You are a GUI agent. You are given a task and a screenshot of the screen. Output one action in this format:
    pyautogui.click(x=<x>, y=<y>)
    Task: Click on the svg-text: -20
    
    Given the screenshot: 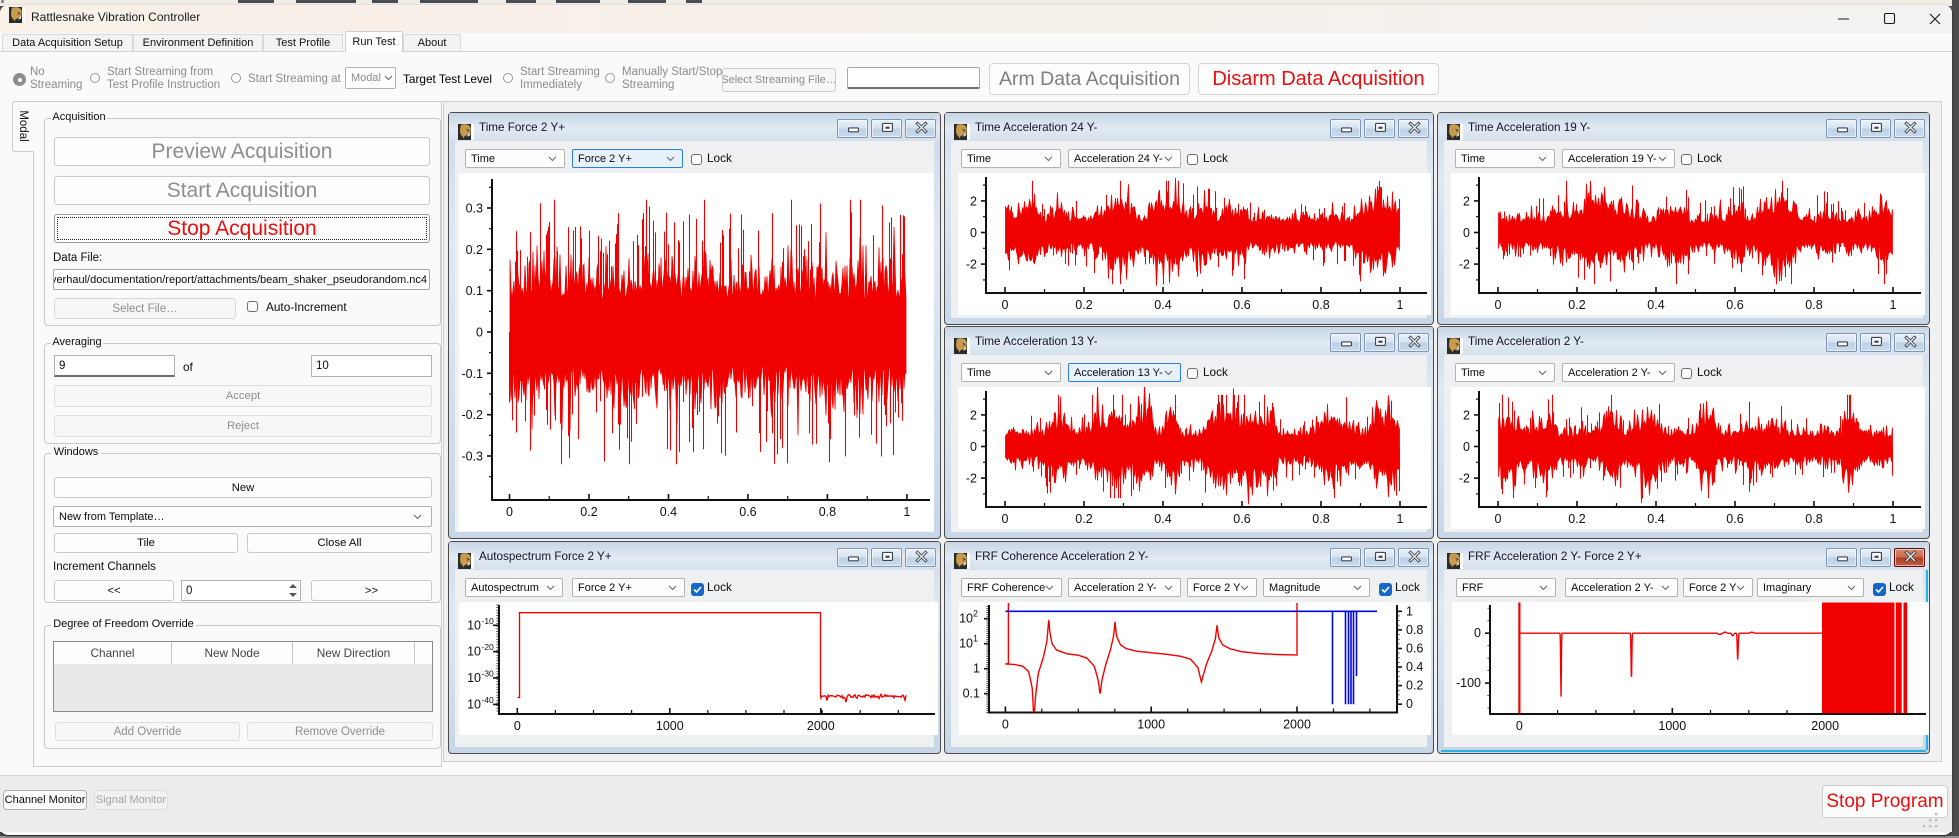 What is the action you would take?
    pyautogui.click(x=488, y=647)
    